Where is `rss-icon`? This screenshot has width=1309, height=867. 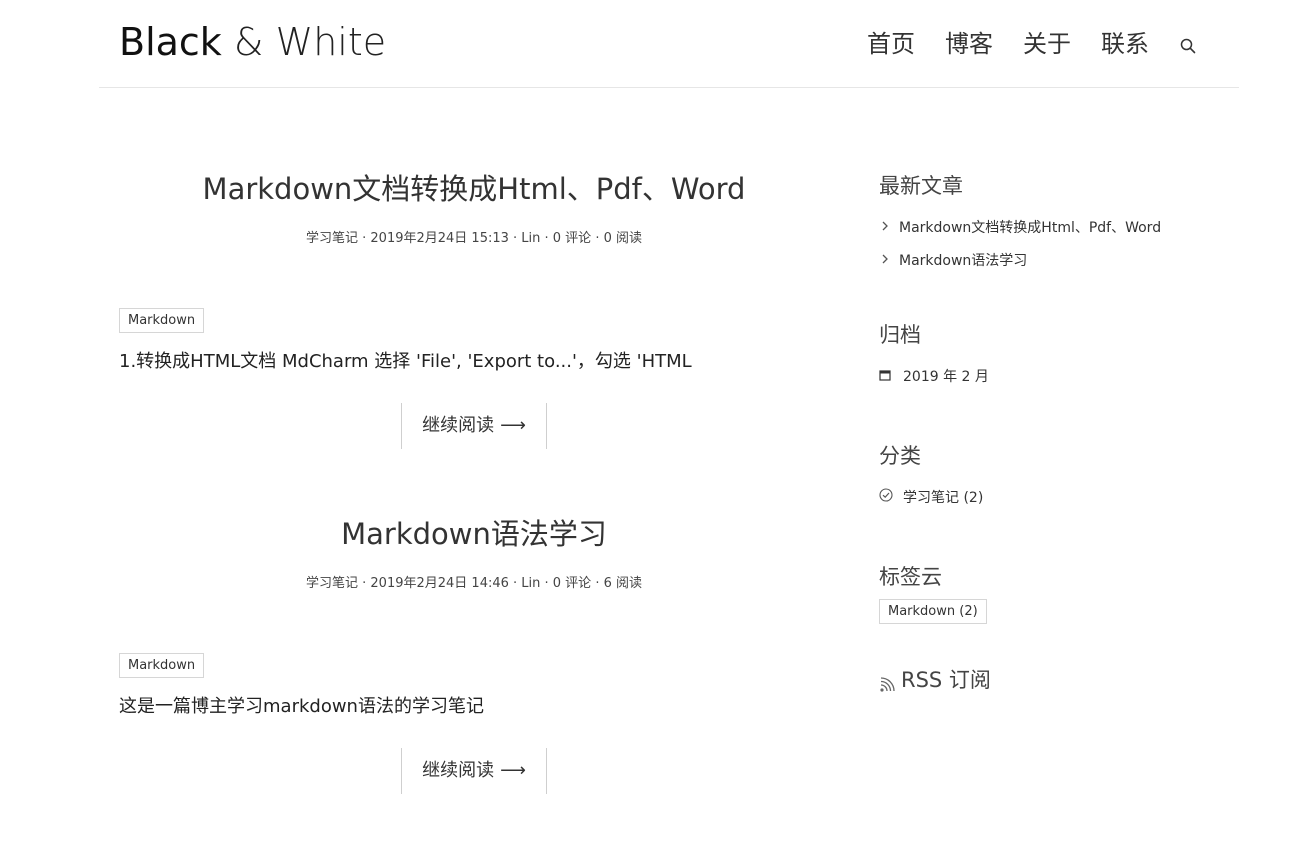
rss-icon is located at coordinates (887, 682).